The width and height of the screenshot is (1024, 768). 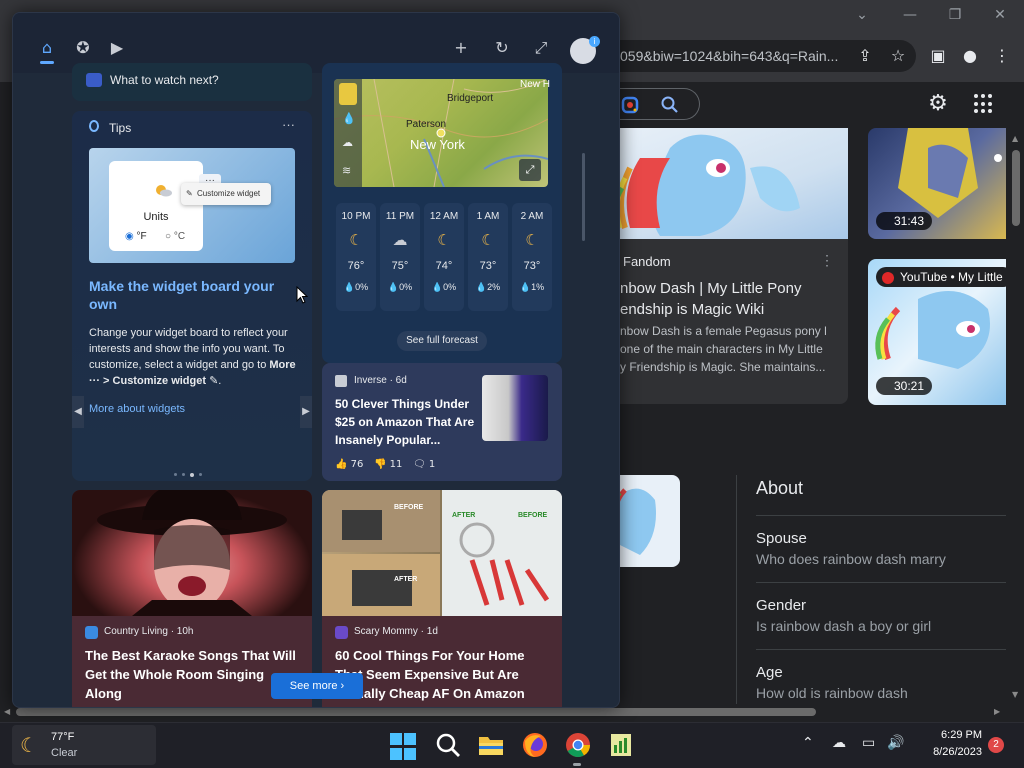 What do you see at coordinates (488, 287) in the screenshot?
I see `forecast-precip: 💧2%` at bounding box center [488, 287].